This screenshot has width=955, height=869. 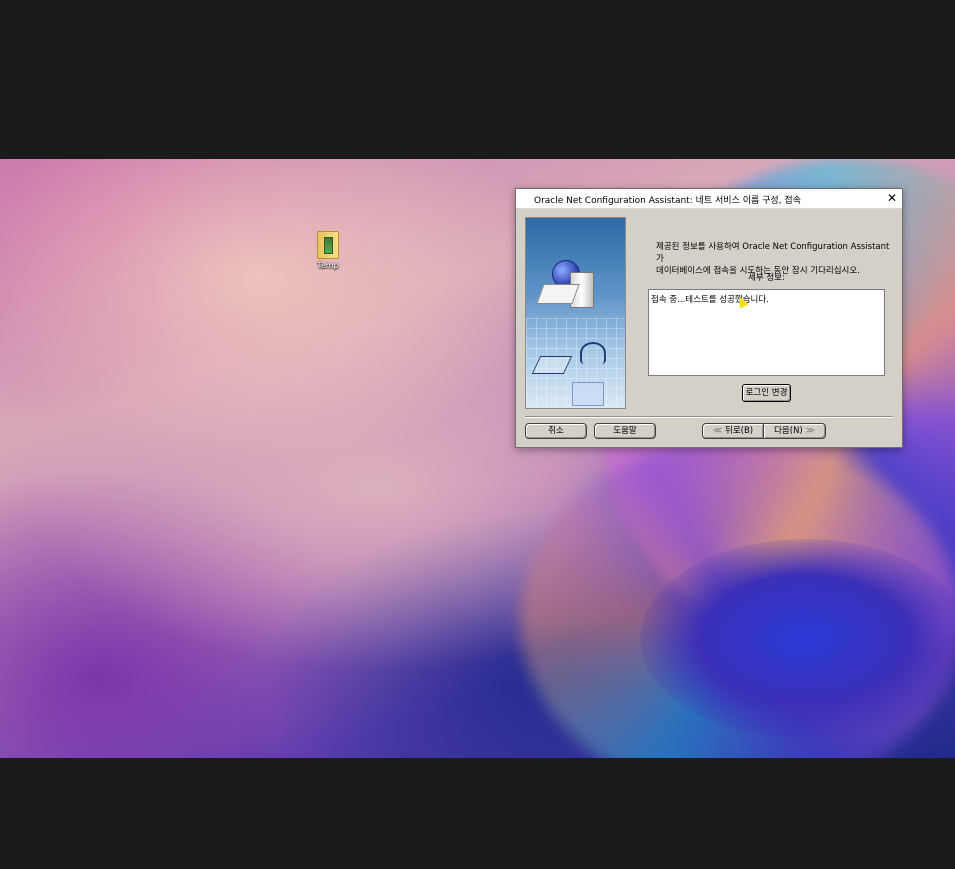 I want to click on details-text: 접속 중...테스트를 성공했습니다., so click(x=710, y=300).